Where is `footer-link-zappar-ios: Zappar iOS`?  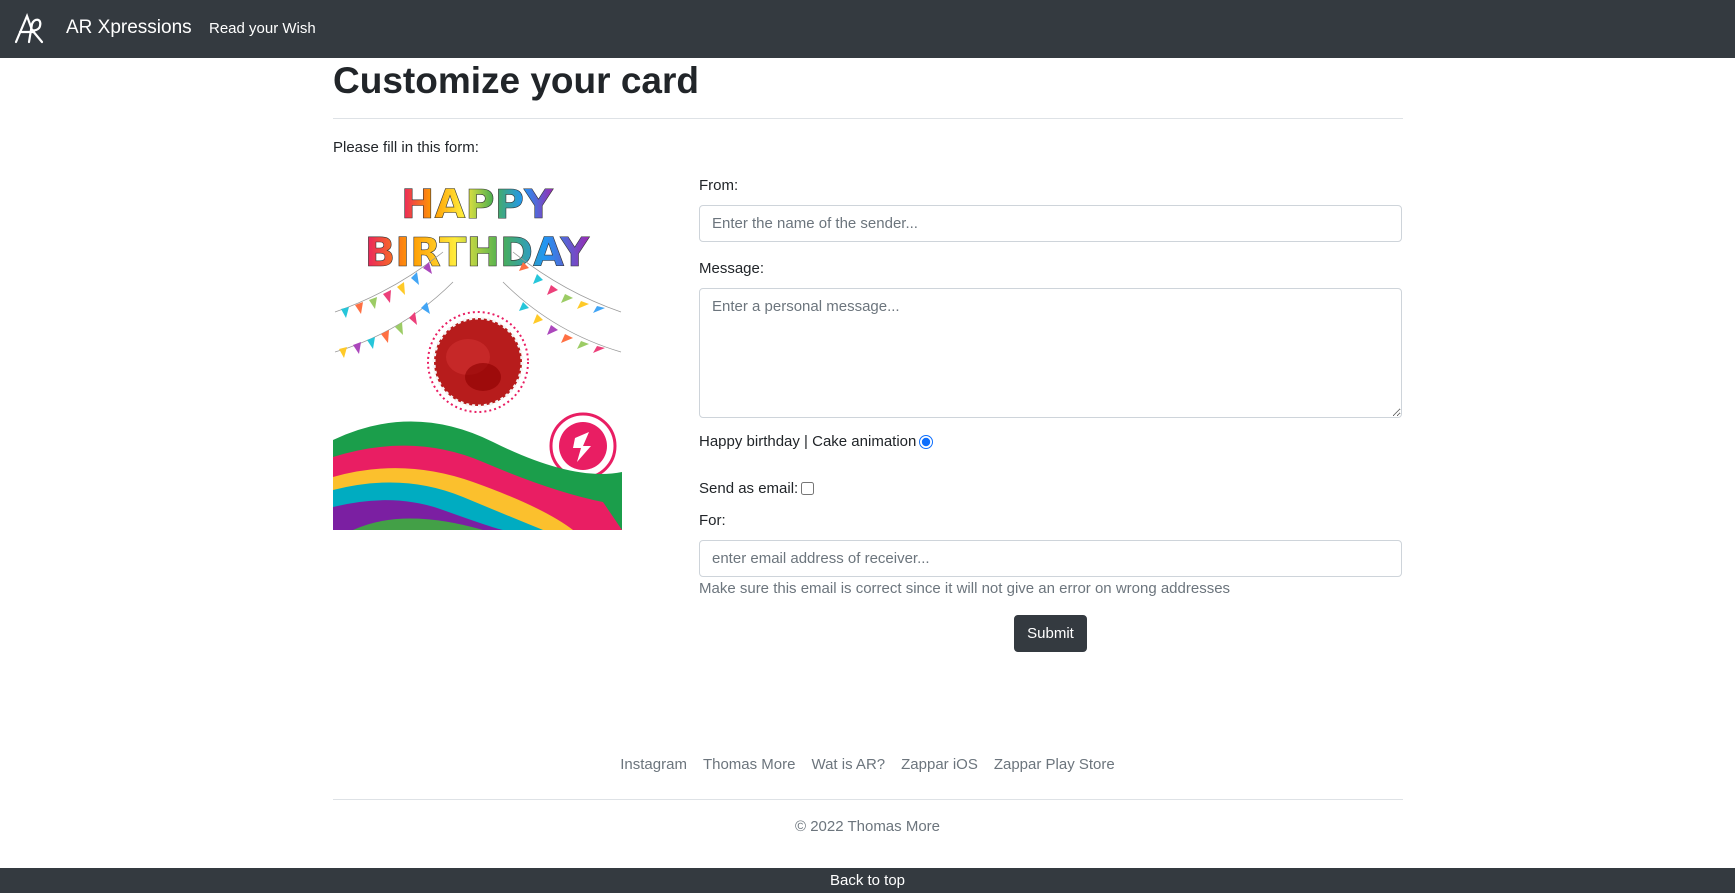 footer-link-zappar-ios: Zappar iOS is located at coordinates (939, 764).